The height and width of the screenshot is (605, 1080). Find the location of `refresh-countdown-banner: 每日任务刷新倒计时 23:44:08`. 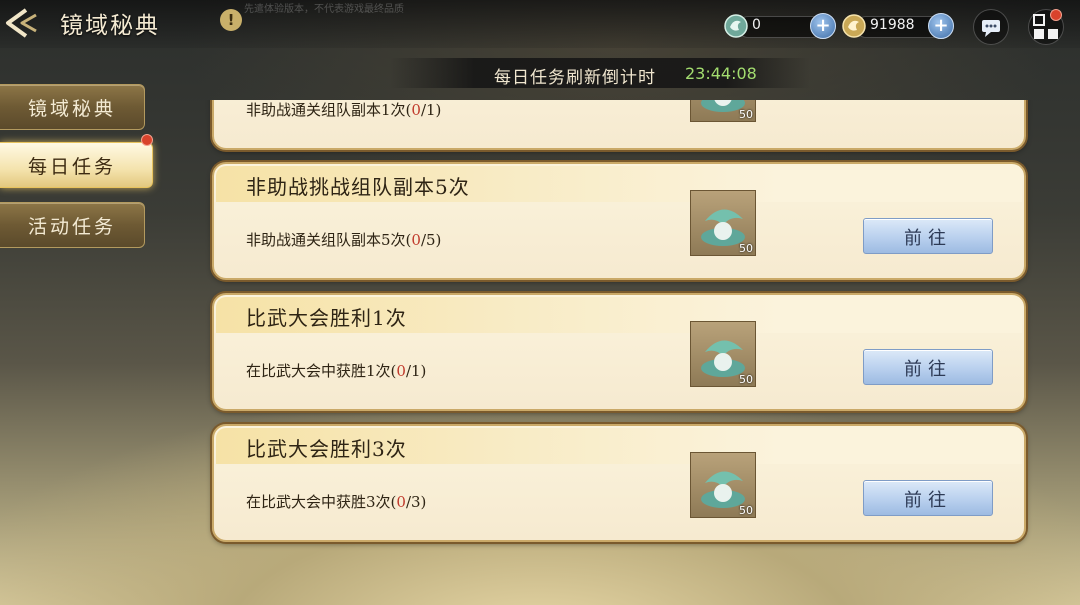

refresh-countdown-banner: 每日任务刷新倒计时 23:44:08 is located at coordinates (600, 73).